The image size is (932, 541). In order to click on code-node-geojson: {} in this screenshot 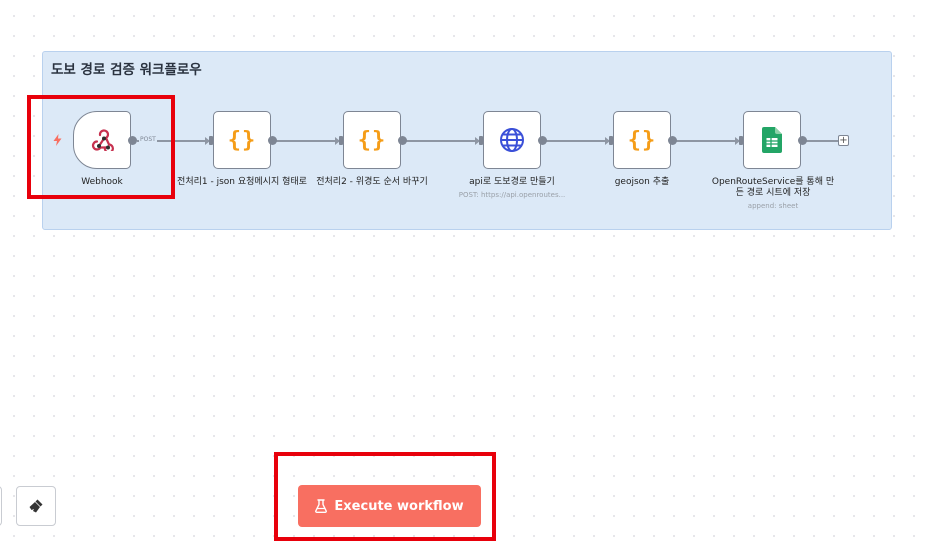, I will do `click(642, 140)`.